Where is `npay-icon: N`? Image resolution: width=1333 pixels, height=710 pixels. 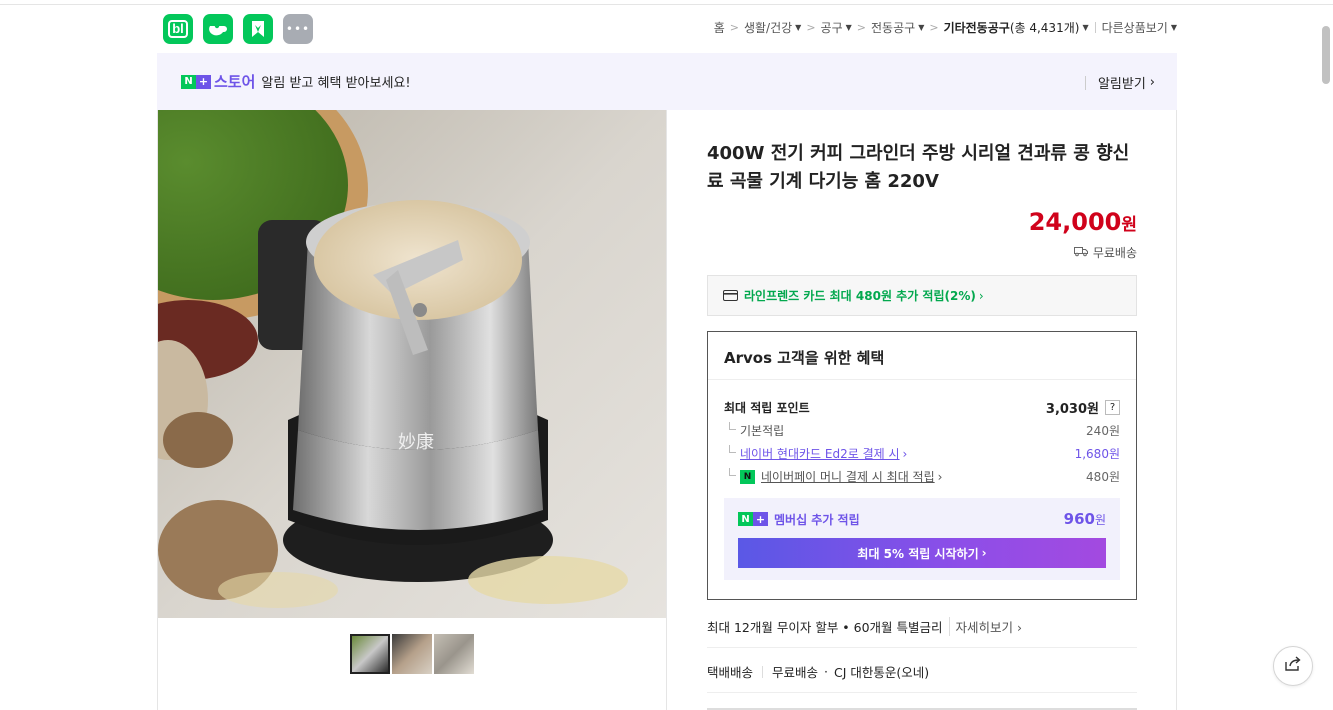 npay-icon: N is located at coordinates (747, 476).